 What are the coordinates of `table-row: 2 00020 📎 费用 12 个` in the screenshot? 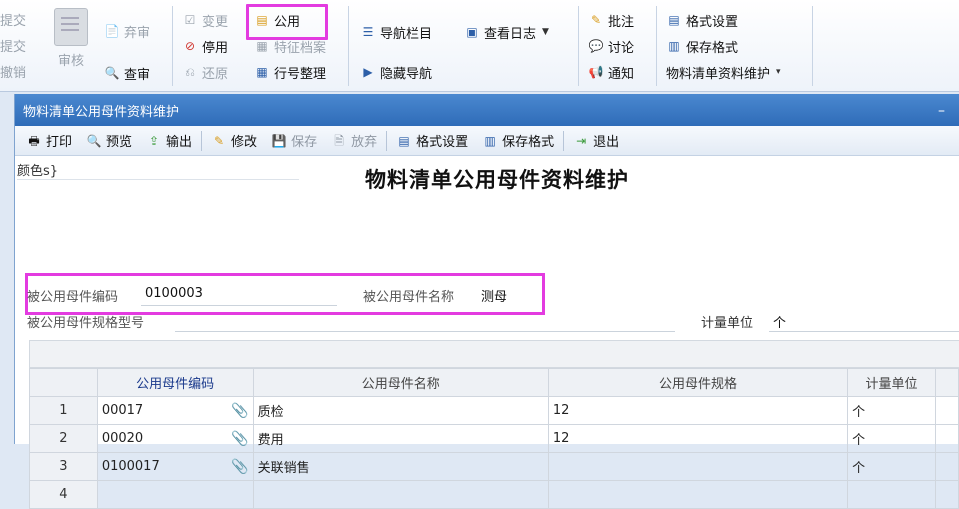 It's located at (494, 438).